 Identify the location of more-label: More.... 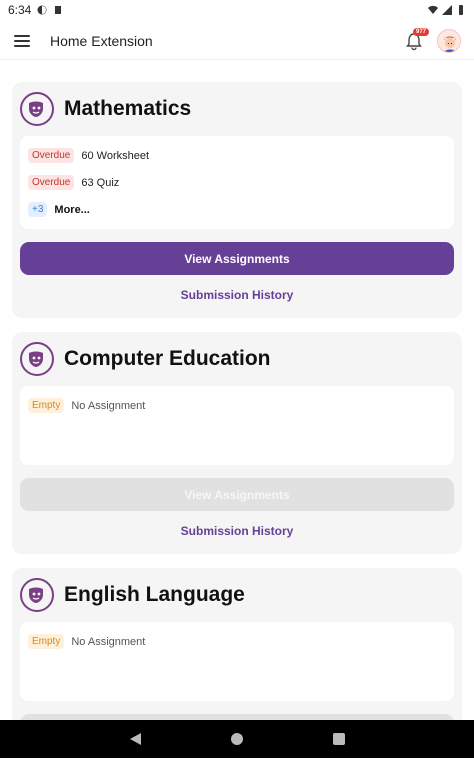
(72, 209).